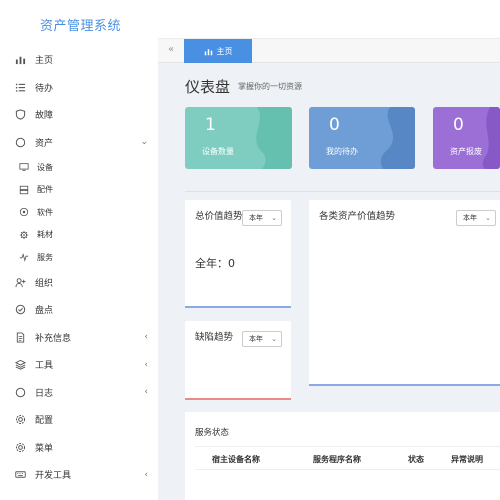  Describe the element at coordinates (20, 365) in the screenshot. I see `layers-icon` at that location.